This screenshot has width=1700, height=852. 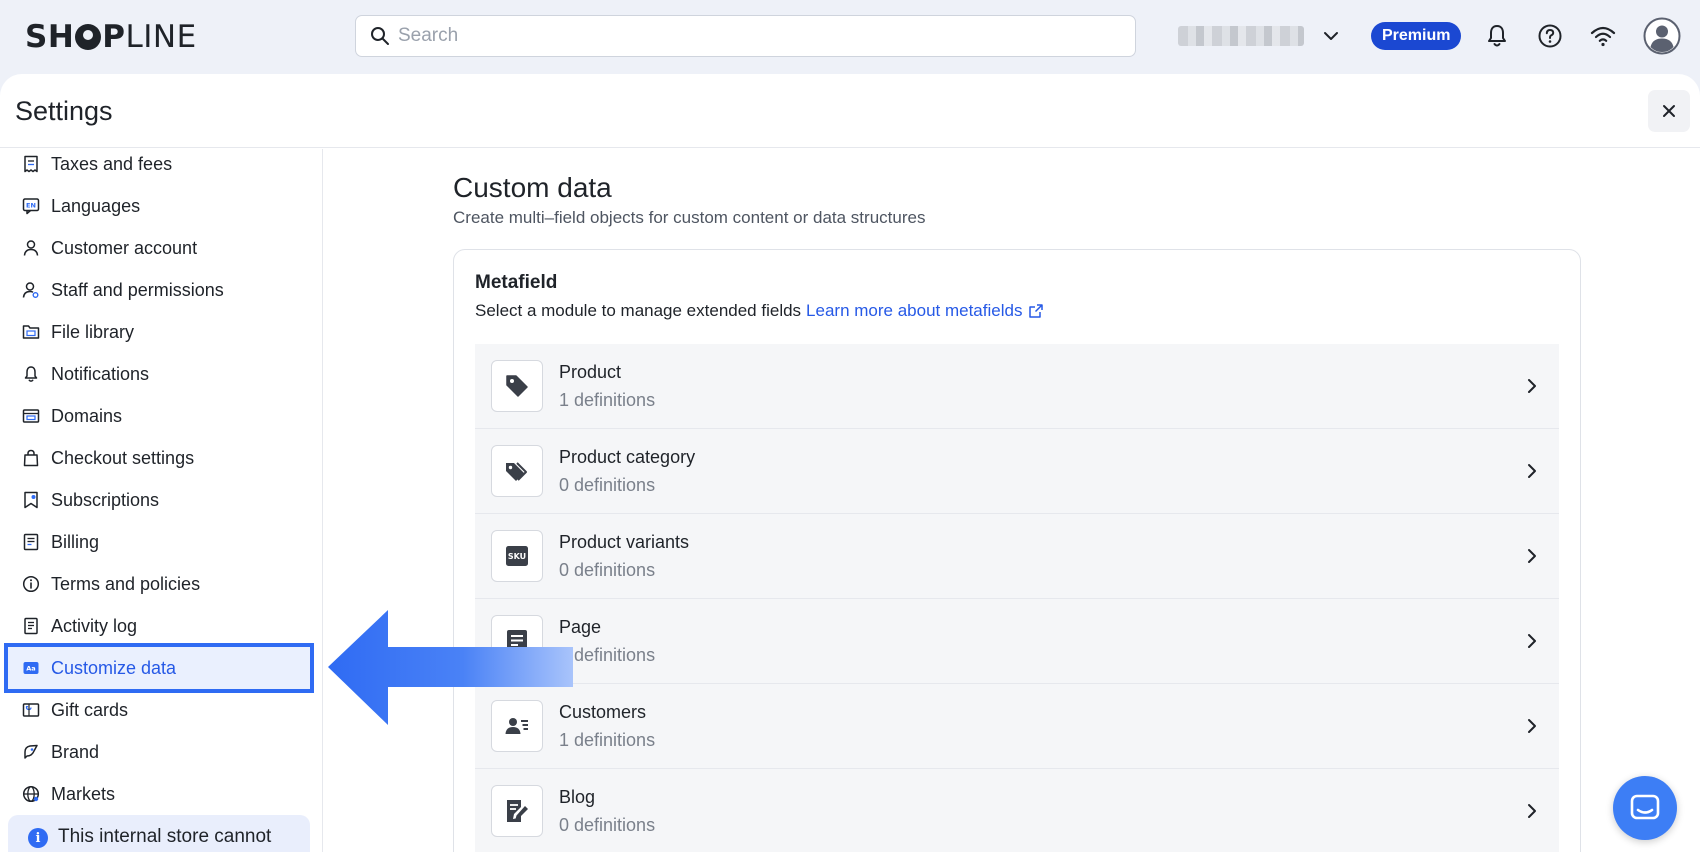 I want to click on module-name: Product category, so click(x=627, y=456).